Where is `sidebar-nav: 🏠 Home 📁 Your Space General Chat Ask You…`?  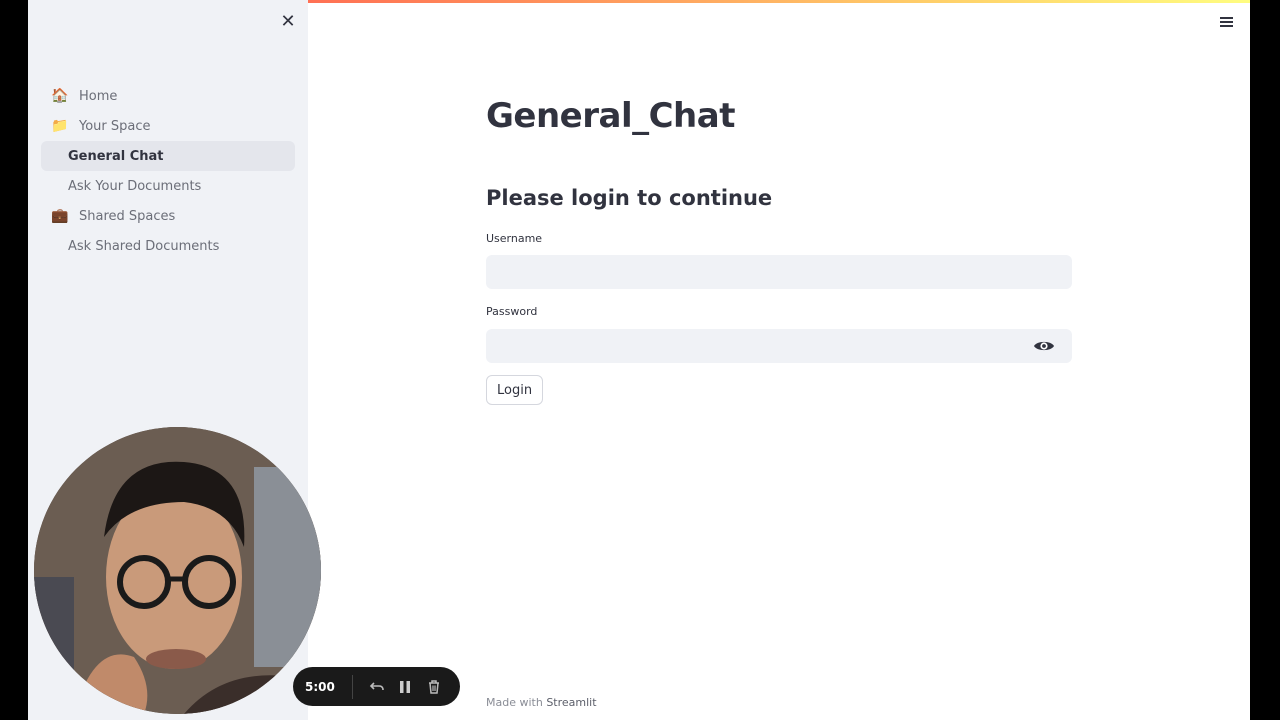
sidebar-nav: 🏠 Home 📁 Your Space General Chat Ask You… is located at coordinates (168, 171).